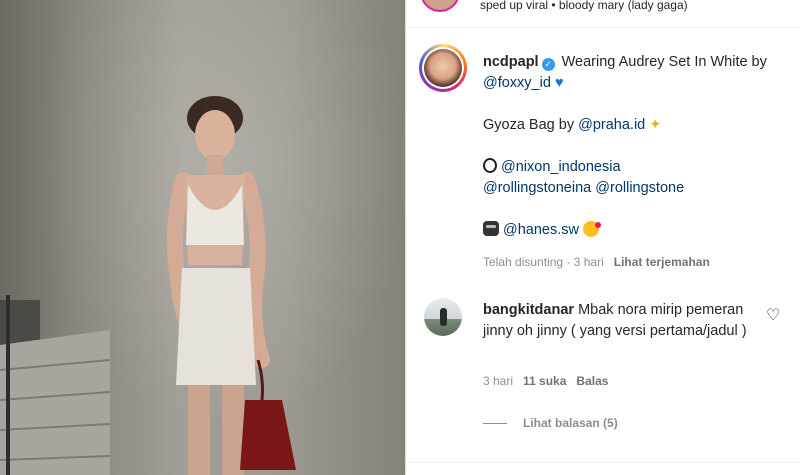 This screenshot has height=475, width=800. I want to click on view-replies-label: Lihat balasan (5), so click(570, 423).